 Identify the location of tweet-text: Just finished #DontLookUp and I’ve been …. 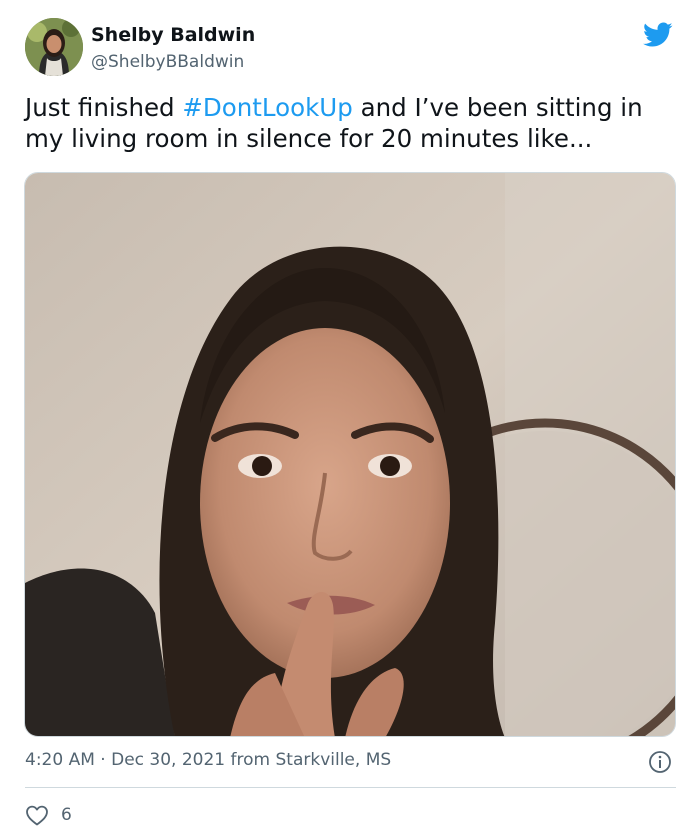
(350, 123).